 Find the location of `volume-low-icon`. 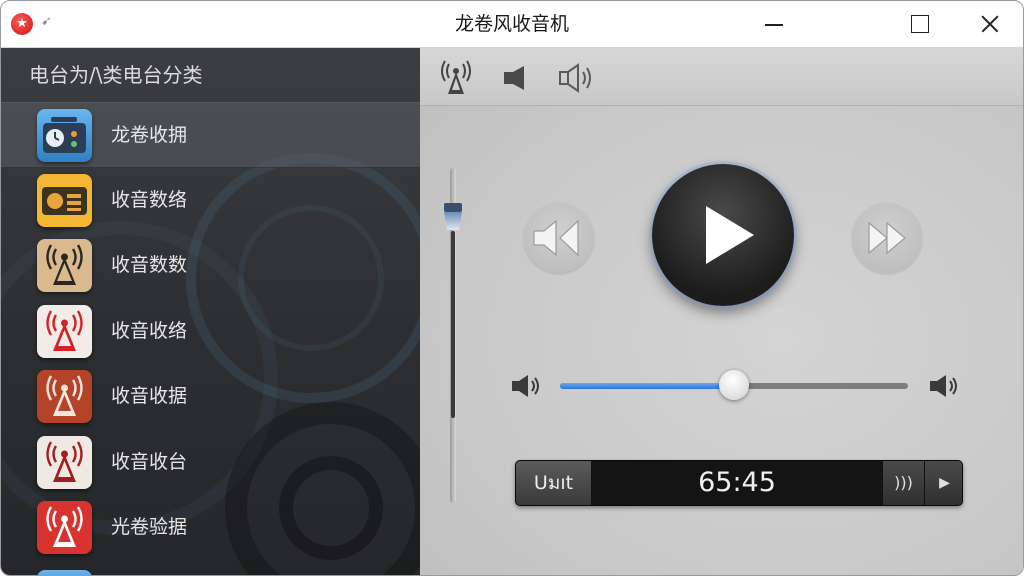

volume-low-icon is located at coordinates (527, 386).